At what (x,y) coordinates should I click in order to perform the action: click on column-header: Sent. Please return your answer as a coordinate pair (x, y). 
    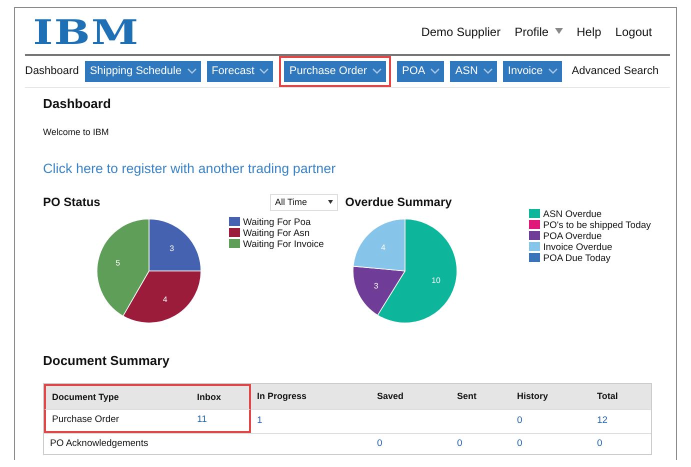
    Looking at the image, I should click on (481, 397).